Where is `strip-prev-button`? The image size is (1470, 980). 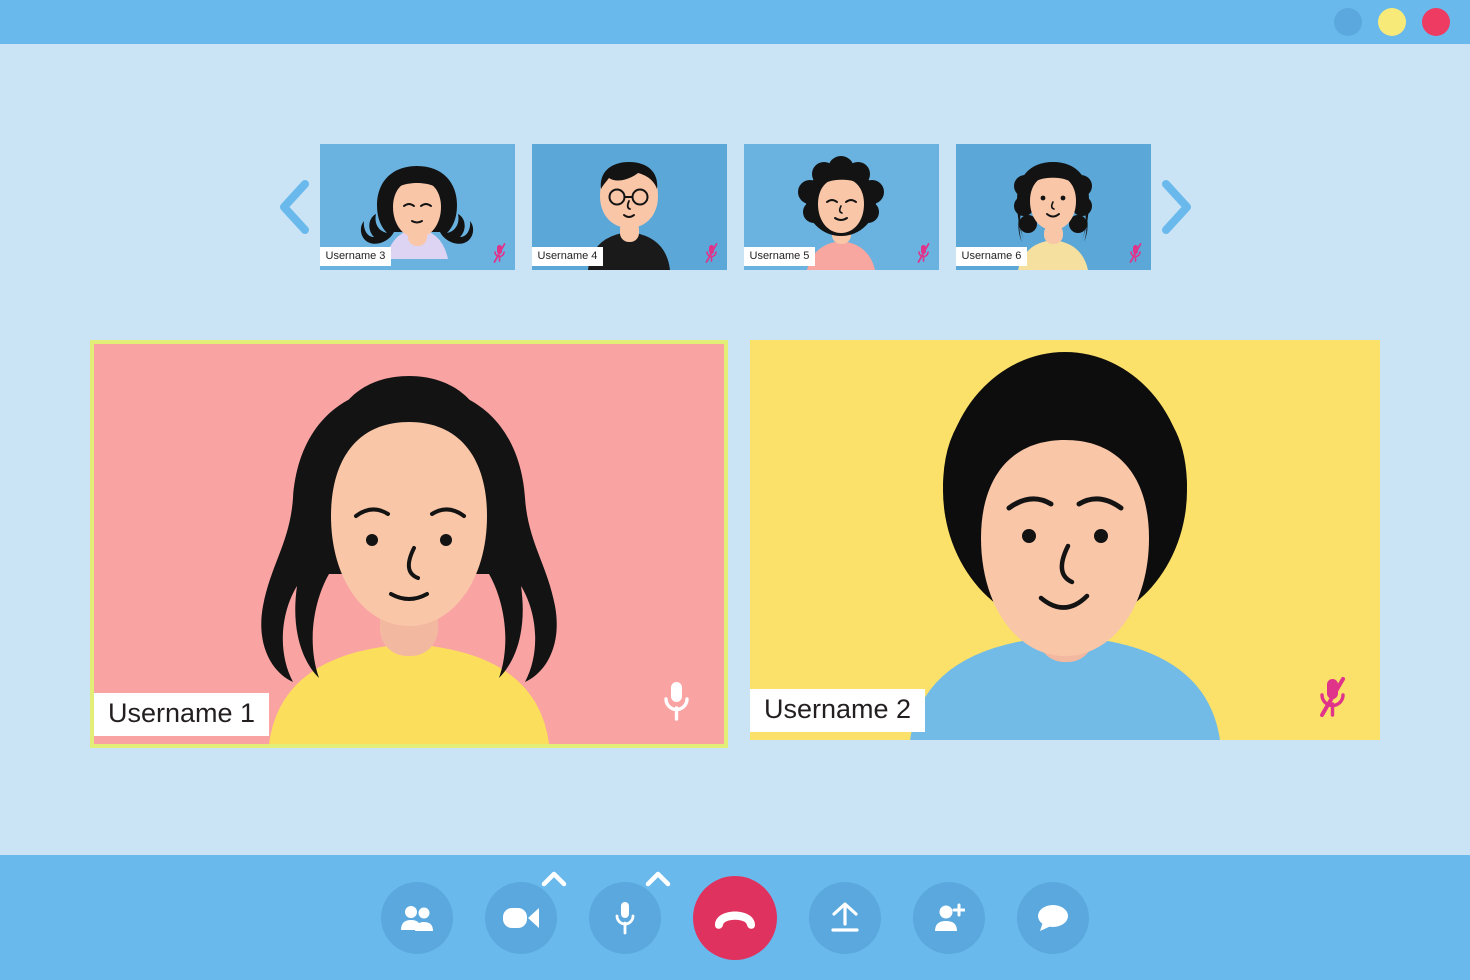
strip-prev-button is located at coordinates (294, 207).